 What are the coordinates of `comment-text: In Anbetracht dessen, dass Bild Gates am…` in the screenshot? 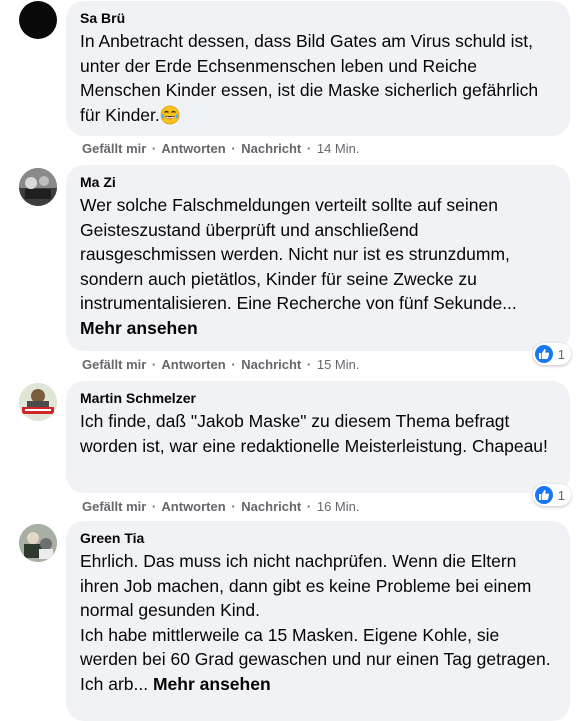 It's located at (309, 78).